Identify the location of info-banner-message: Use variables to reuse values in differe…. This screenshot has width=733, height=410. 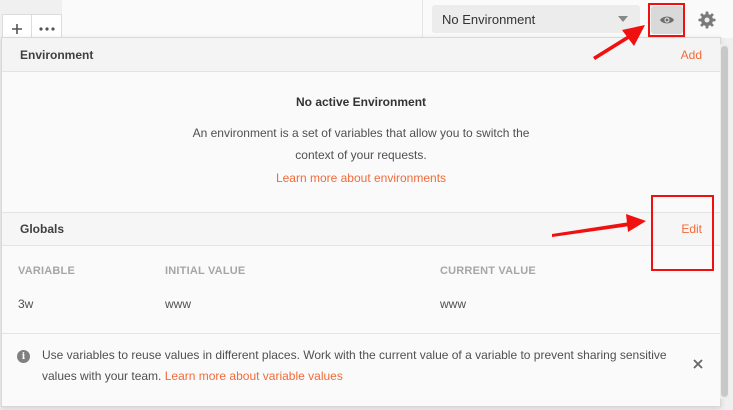
(354, 365).